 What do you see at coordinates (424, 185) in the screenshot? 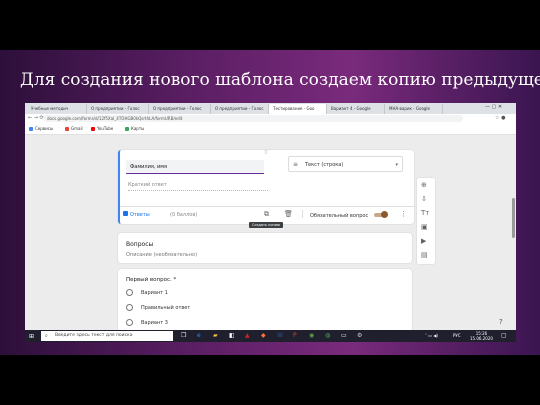
I see `add-question-icon: ⊕` at bounding box center [424, 185].